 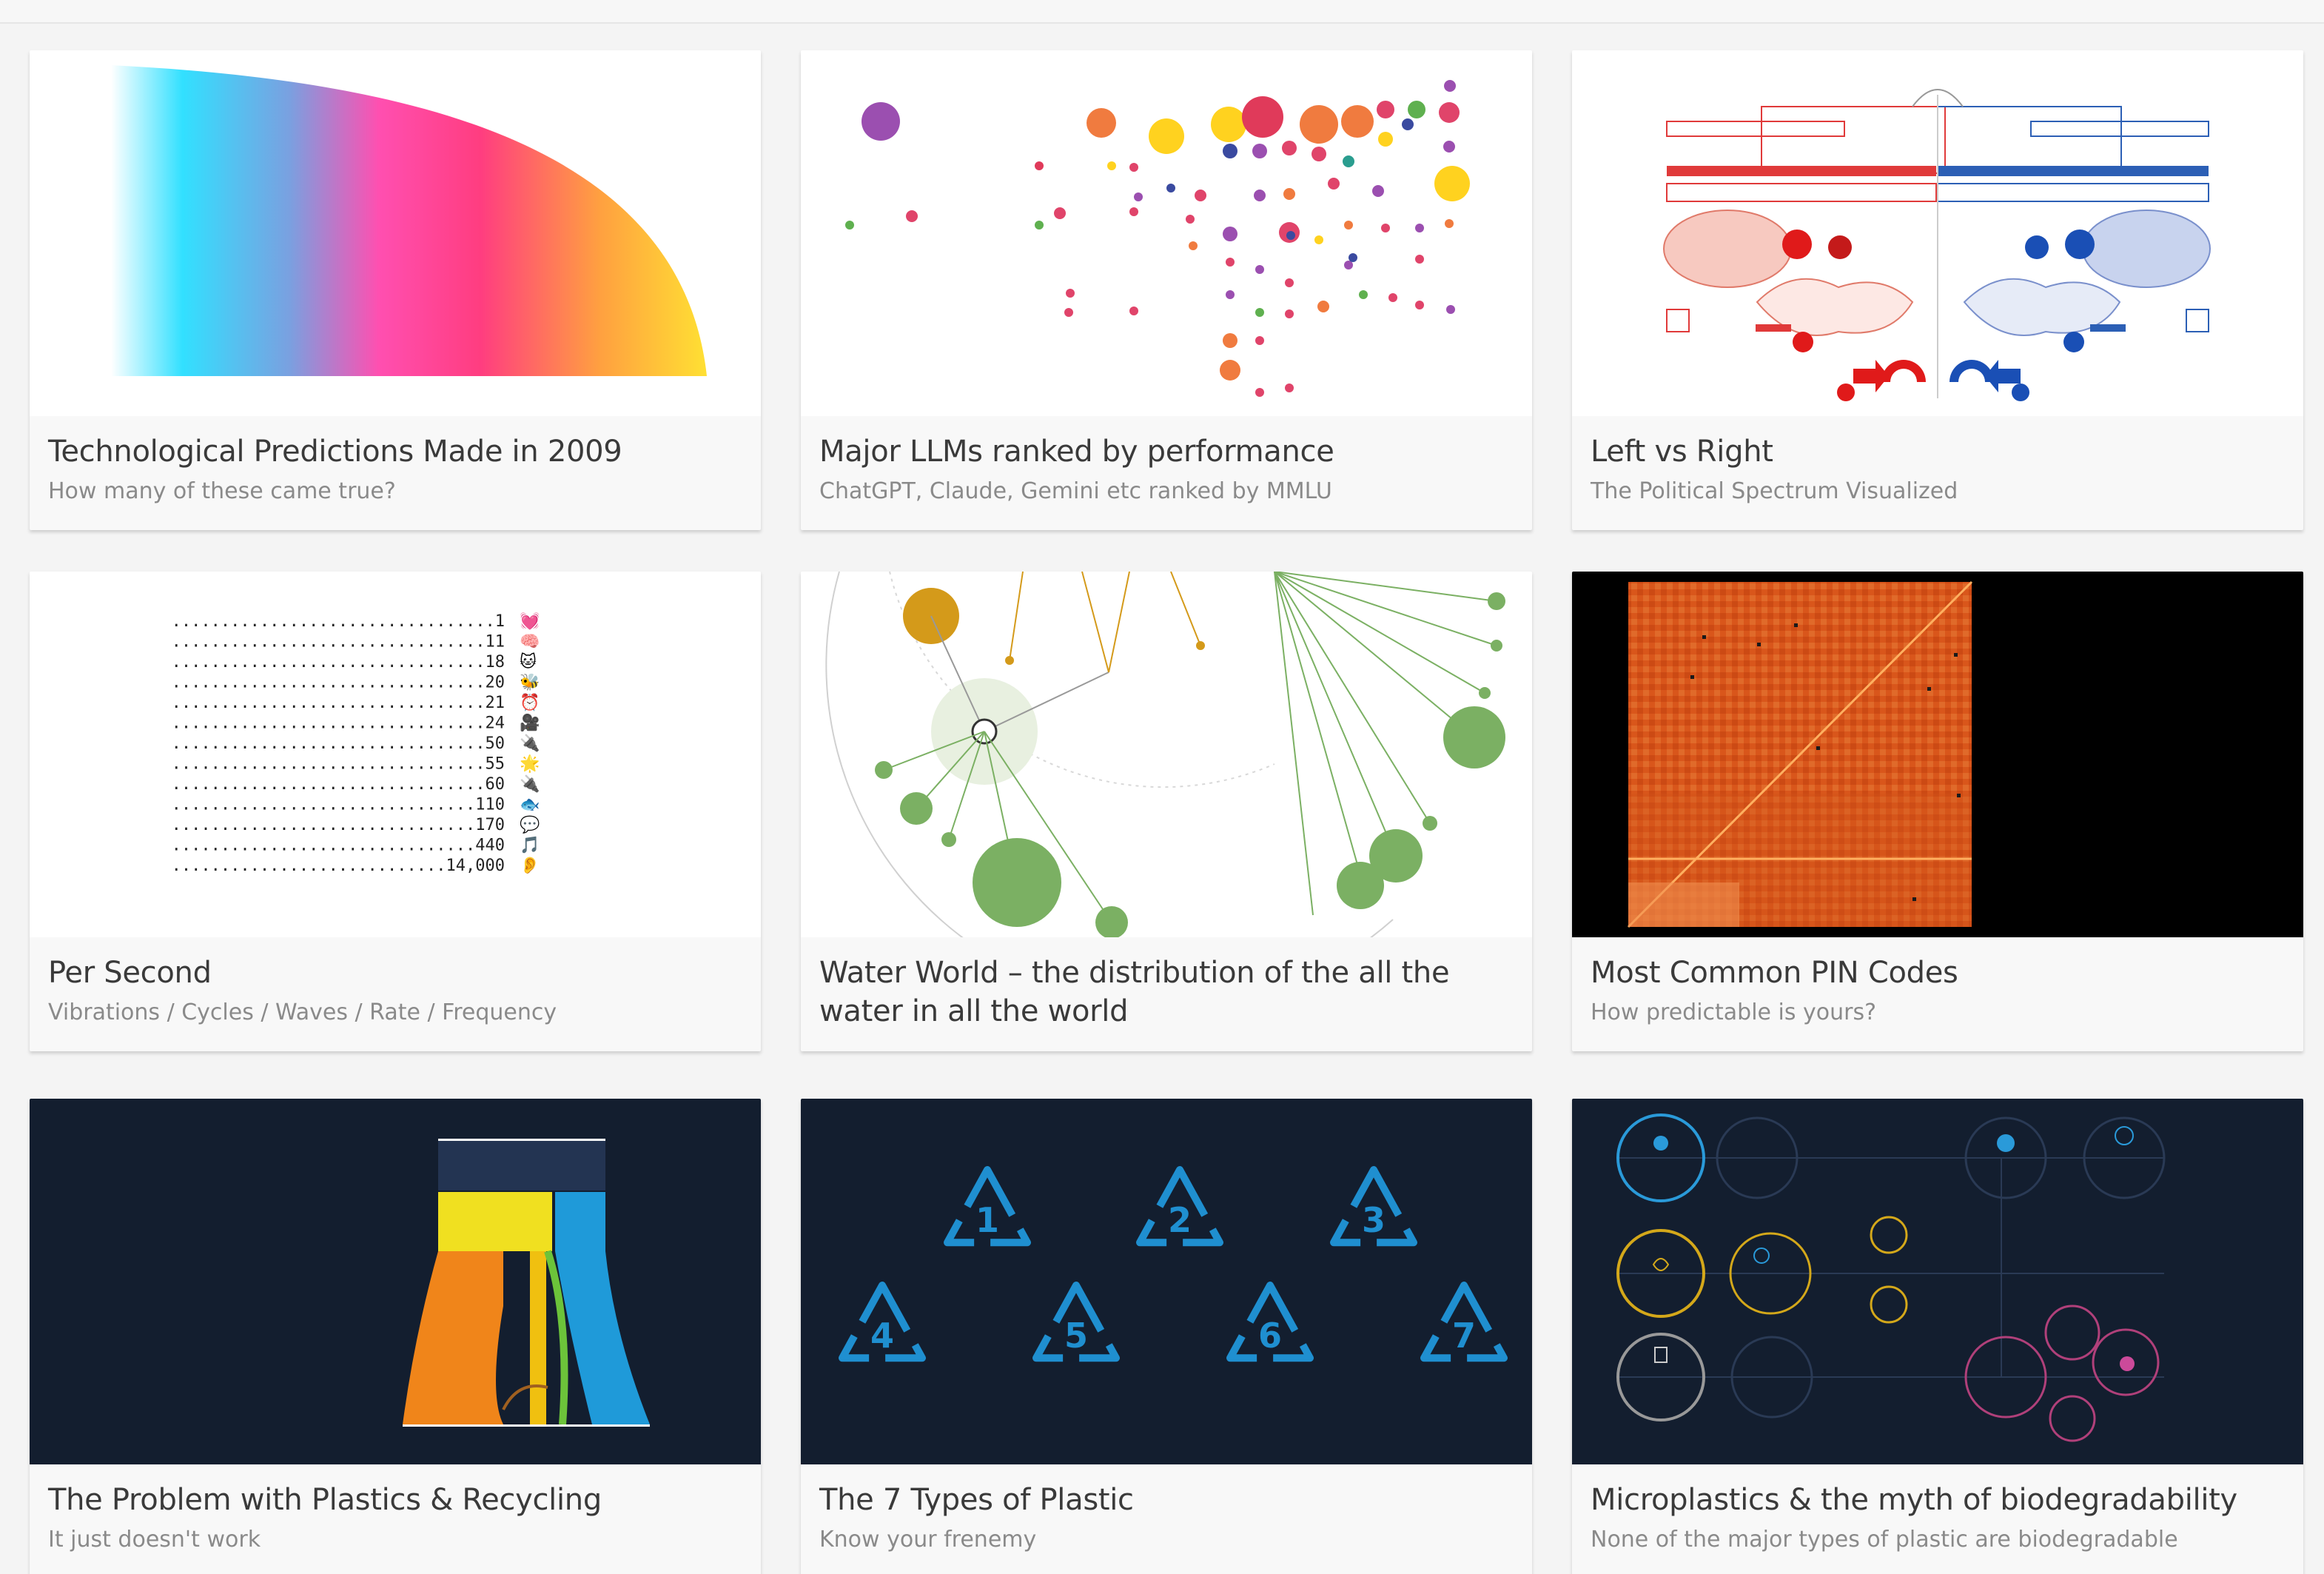 What do you see at coordinates (530, 805) in the screenshot?
I see `per-second-icon: 🐟` at bounding box center [530, 805].